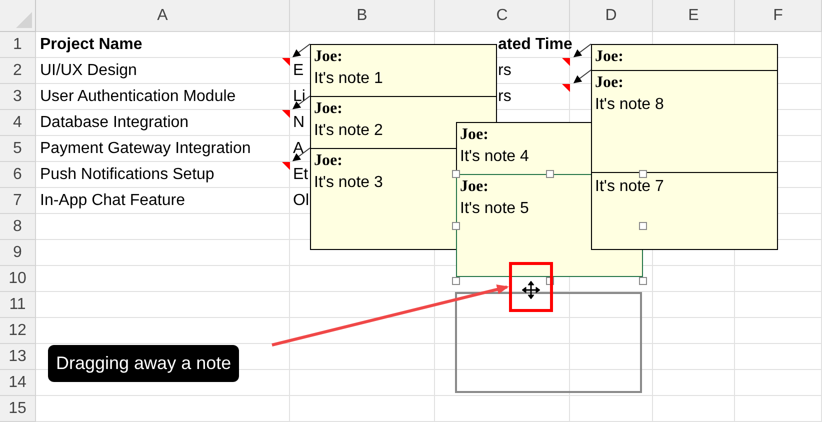 This screenshot has width=822, height=422. Describe the element at coordinates (144, 363) in the screenshot. I see `callout-tooltip: Dragging away a note` at that location.